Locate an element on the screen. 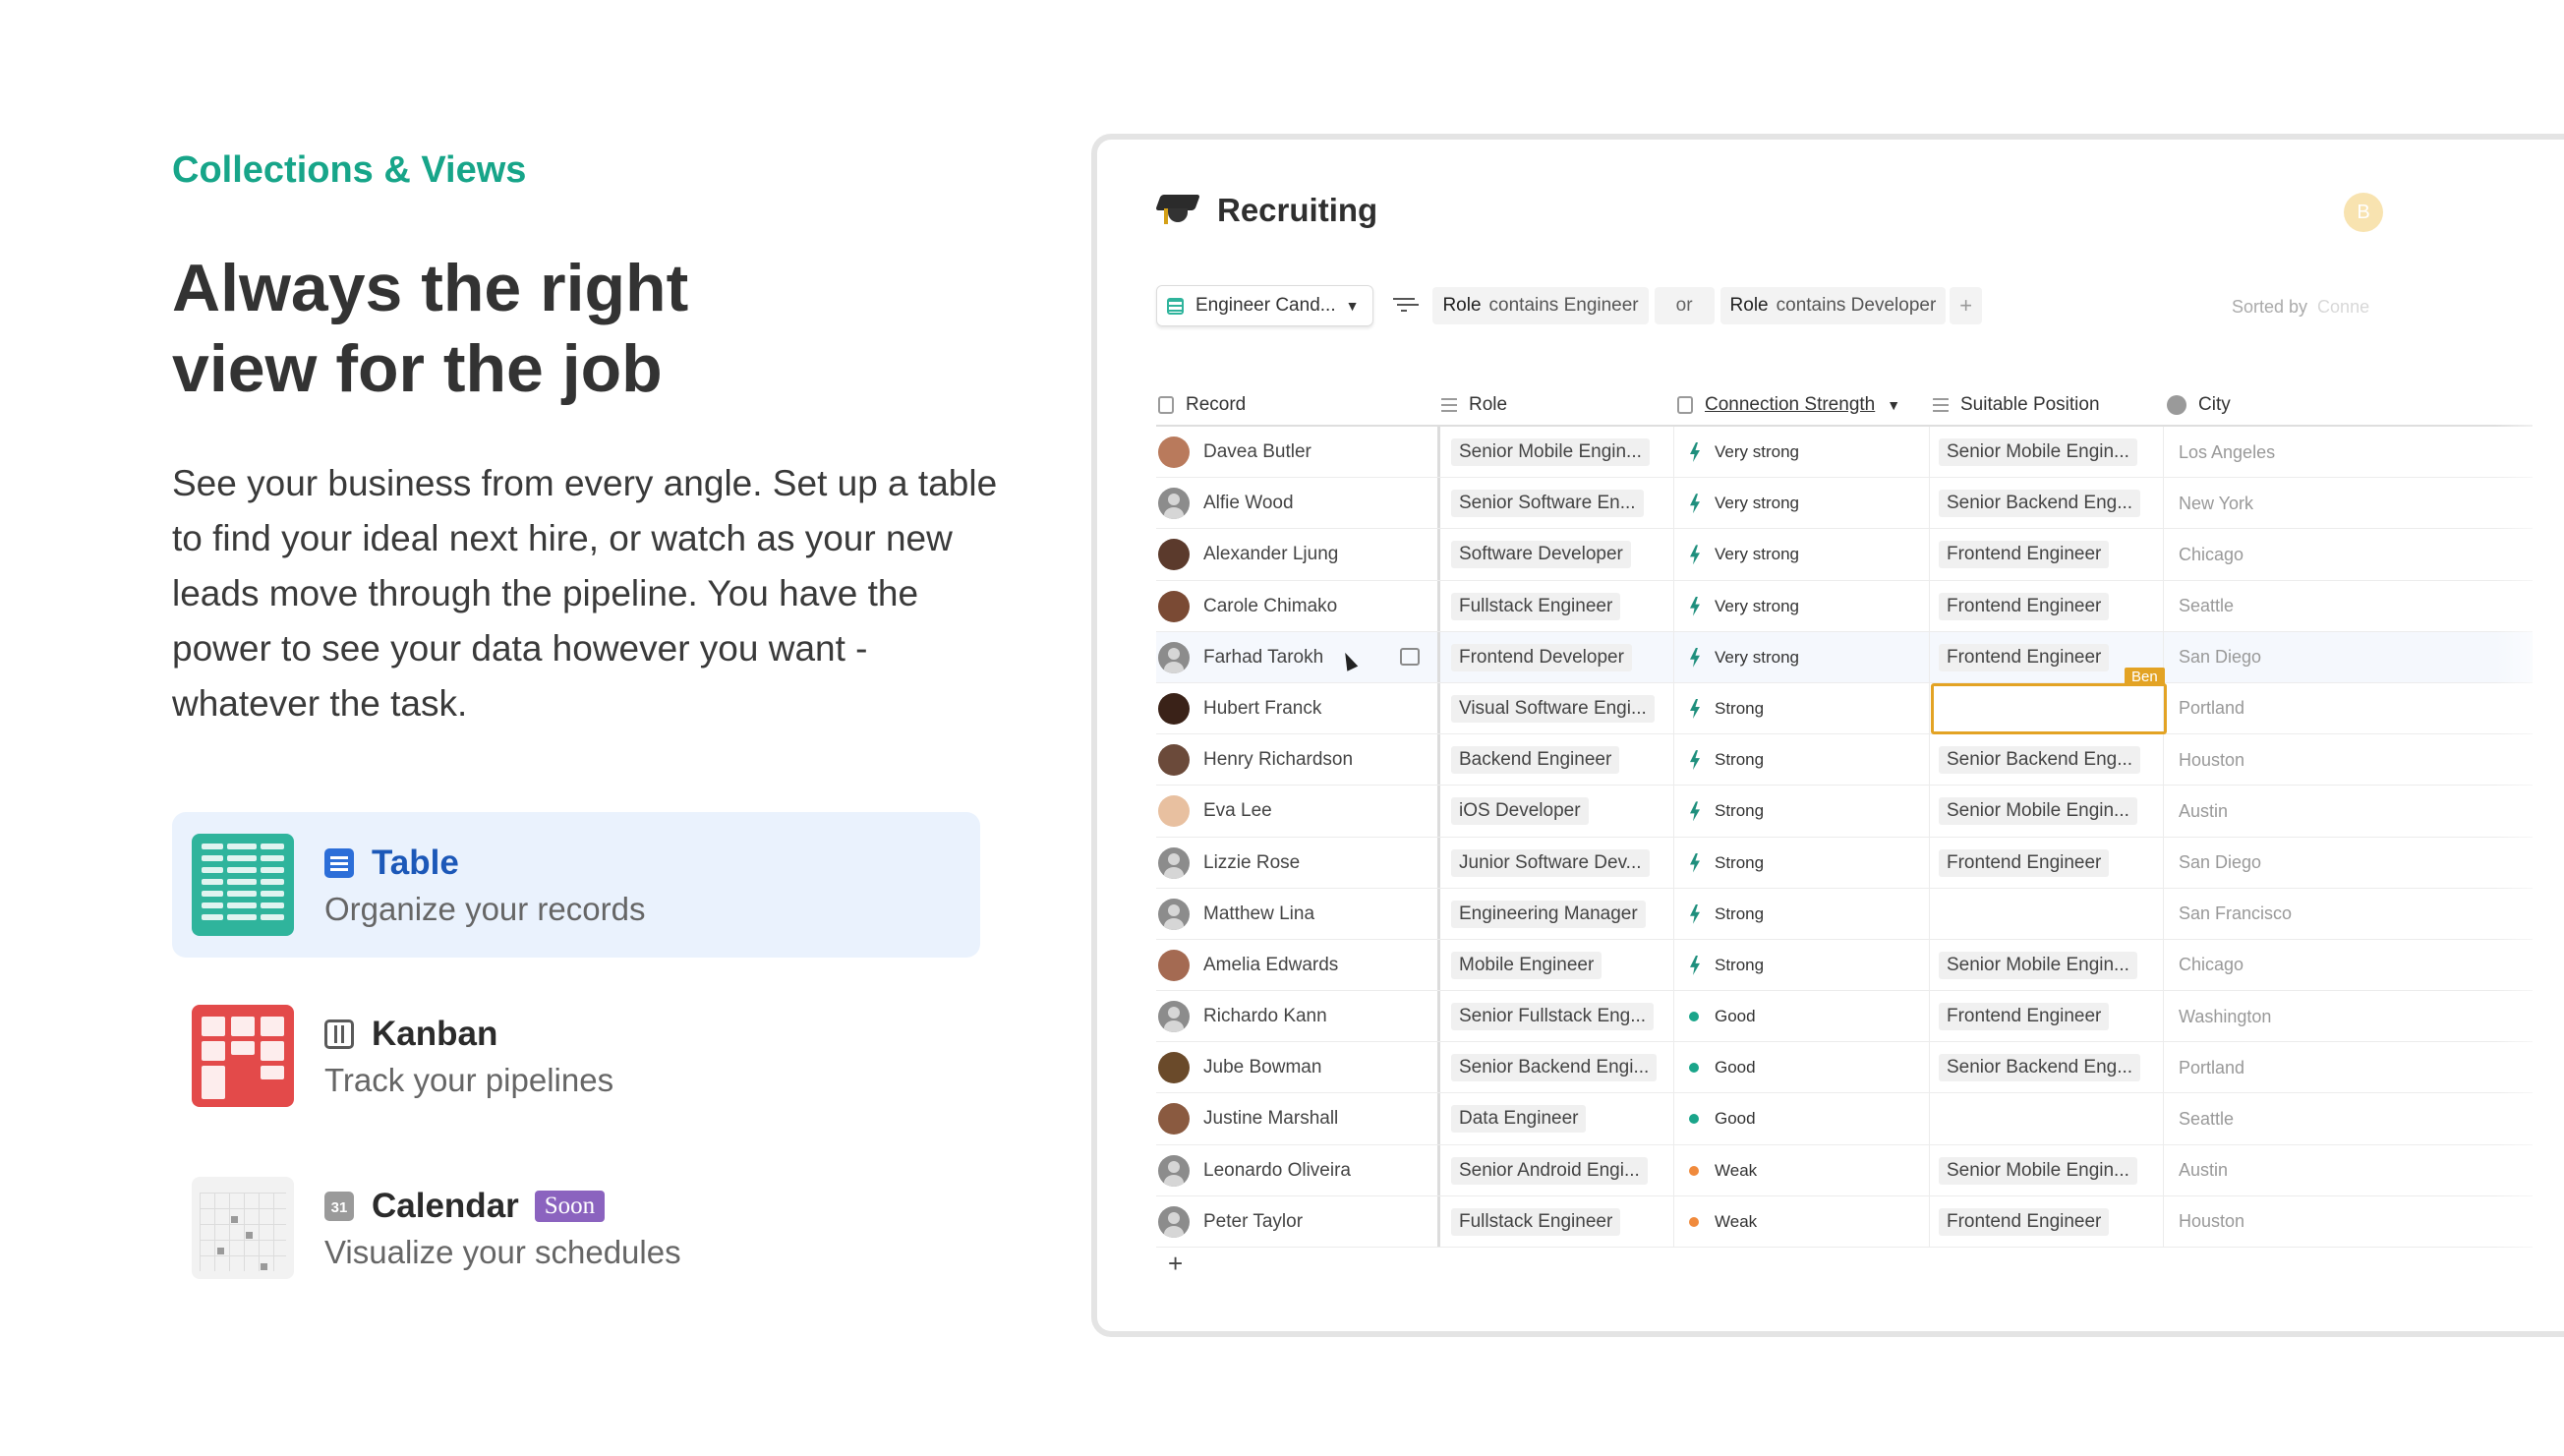 The height and width of the screenshot is (1456, 2564). filter-chip: Role contains Developer is located at coordinates (1833, 305).